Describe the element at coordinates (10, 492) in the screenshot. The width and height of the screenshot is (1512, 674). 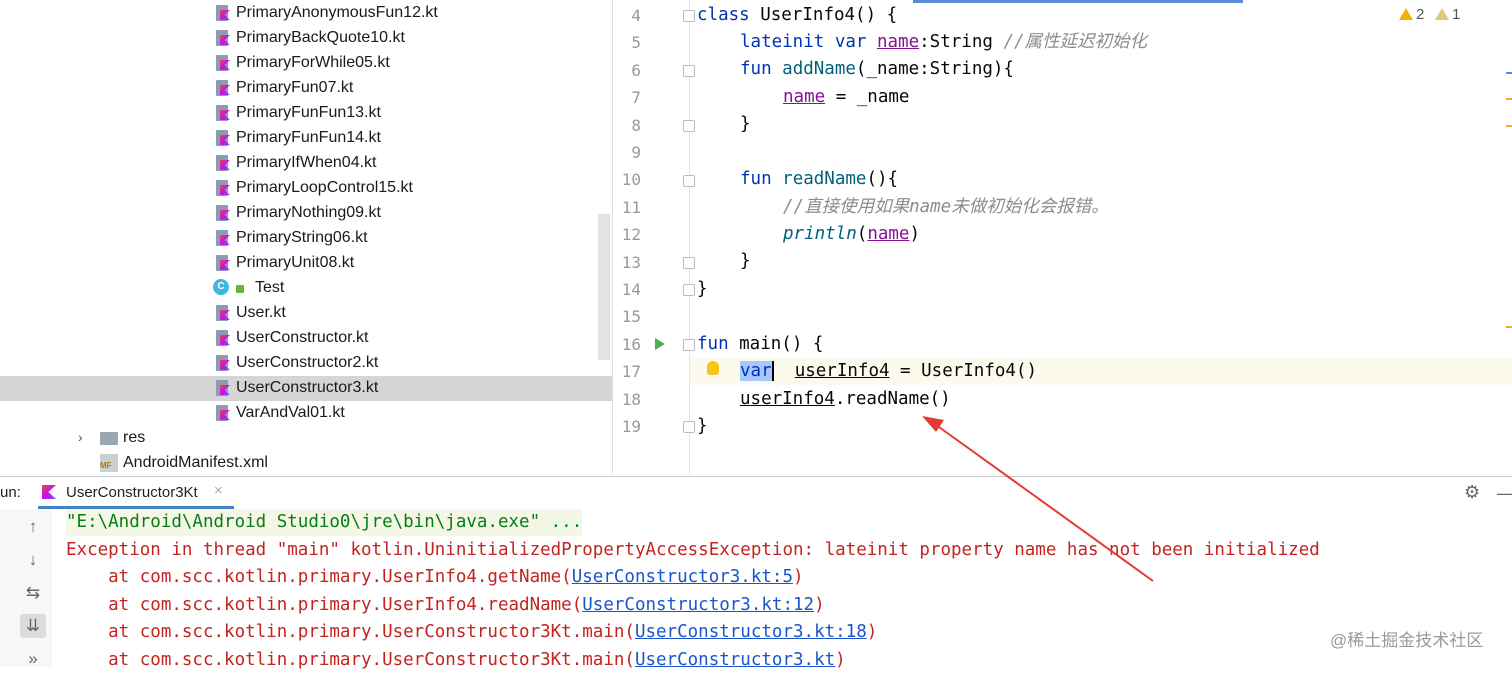
I see `run-label: un:` at that location.